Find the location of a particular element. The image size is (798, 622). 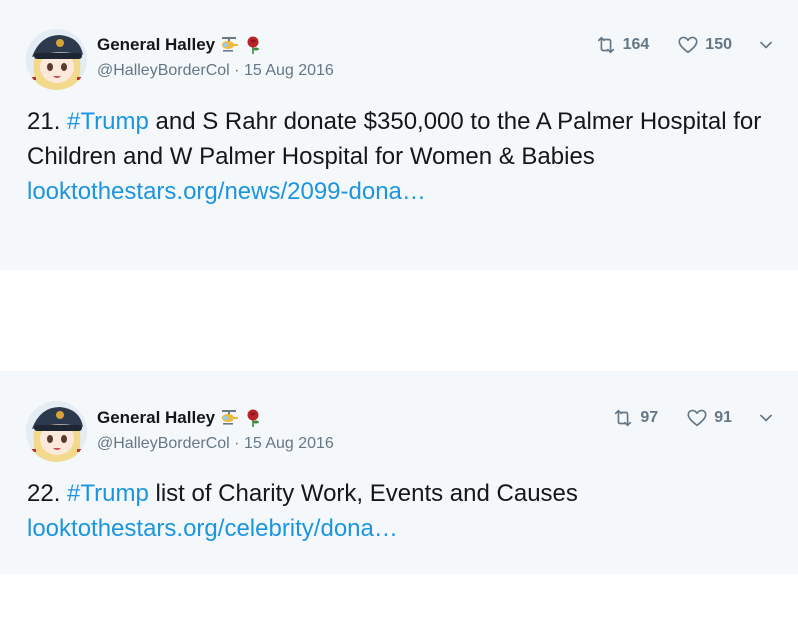

tweet-number: 21. is located at coordinates (47, 121).